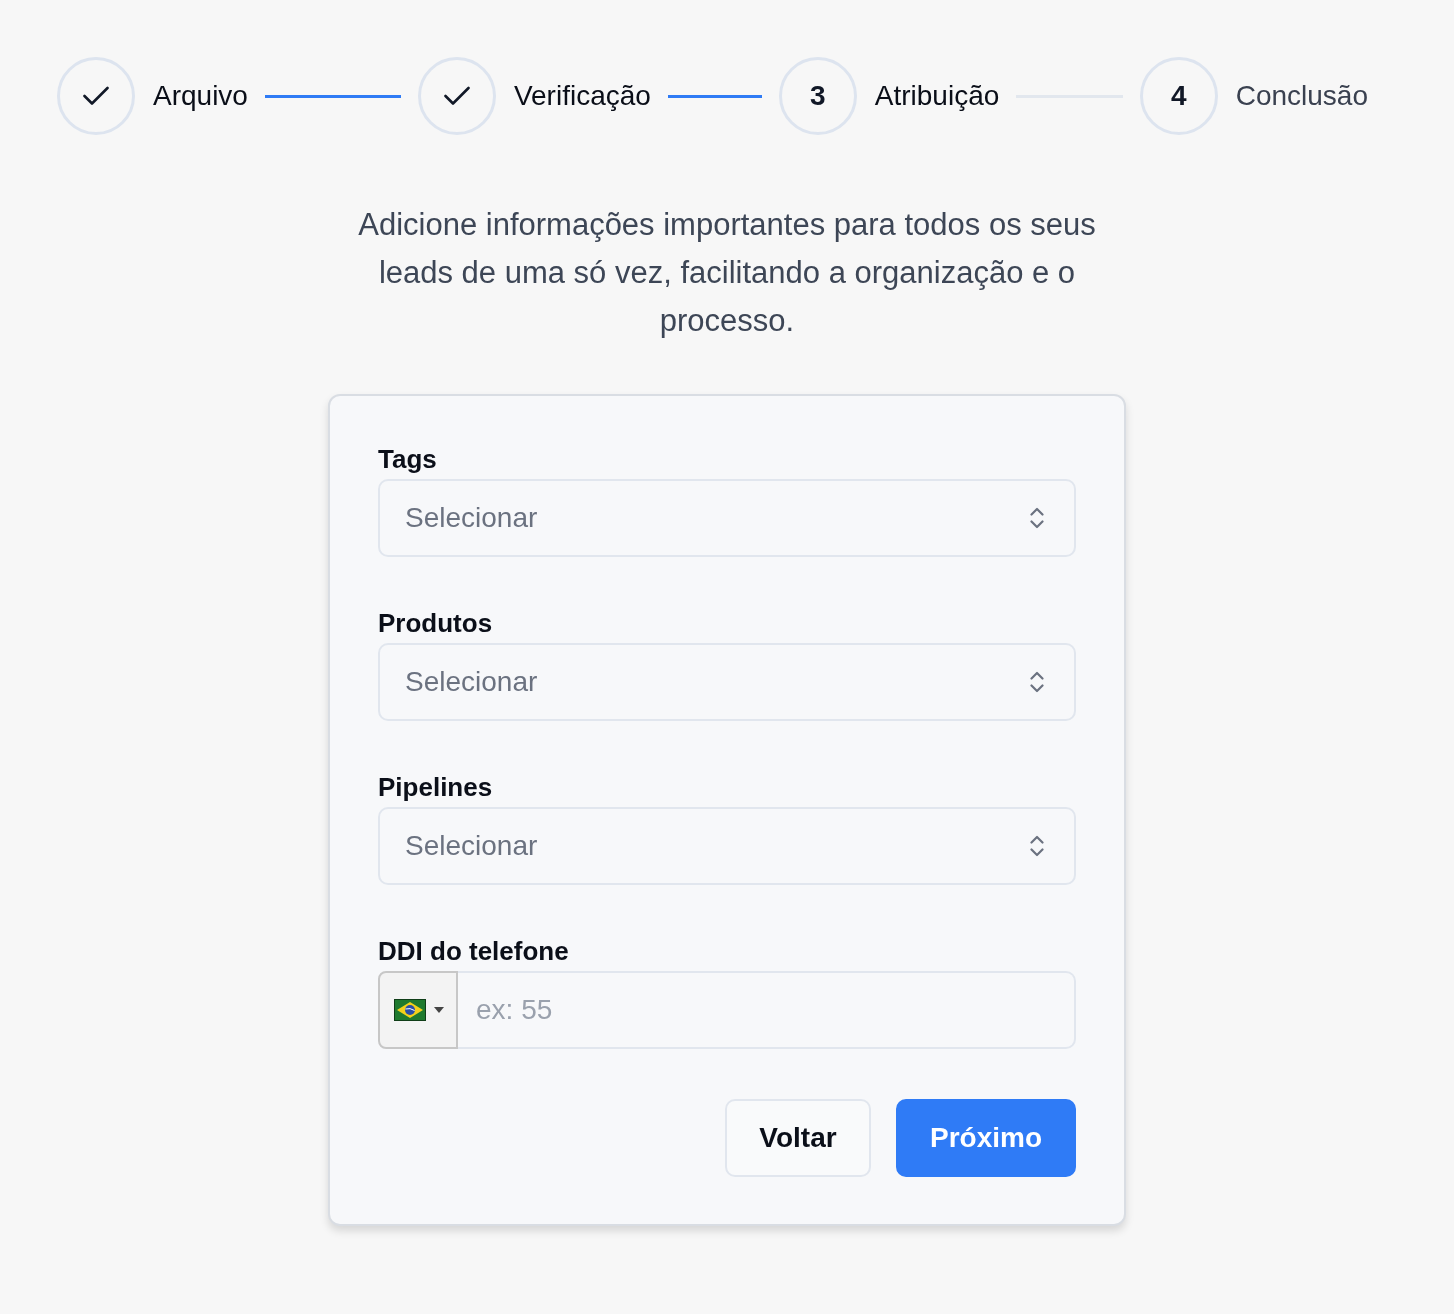 This screenshot has width=1454, height=1314. What do you see at coordinates (410, 1010) in the screenshot?
I see `flag-icon` at bounding box center [410, 1010].